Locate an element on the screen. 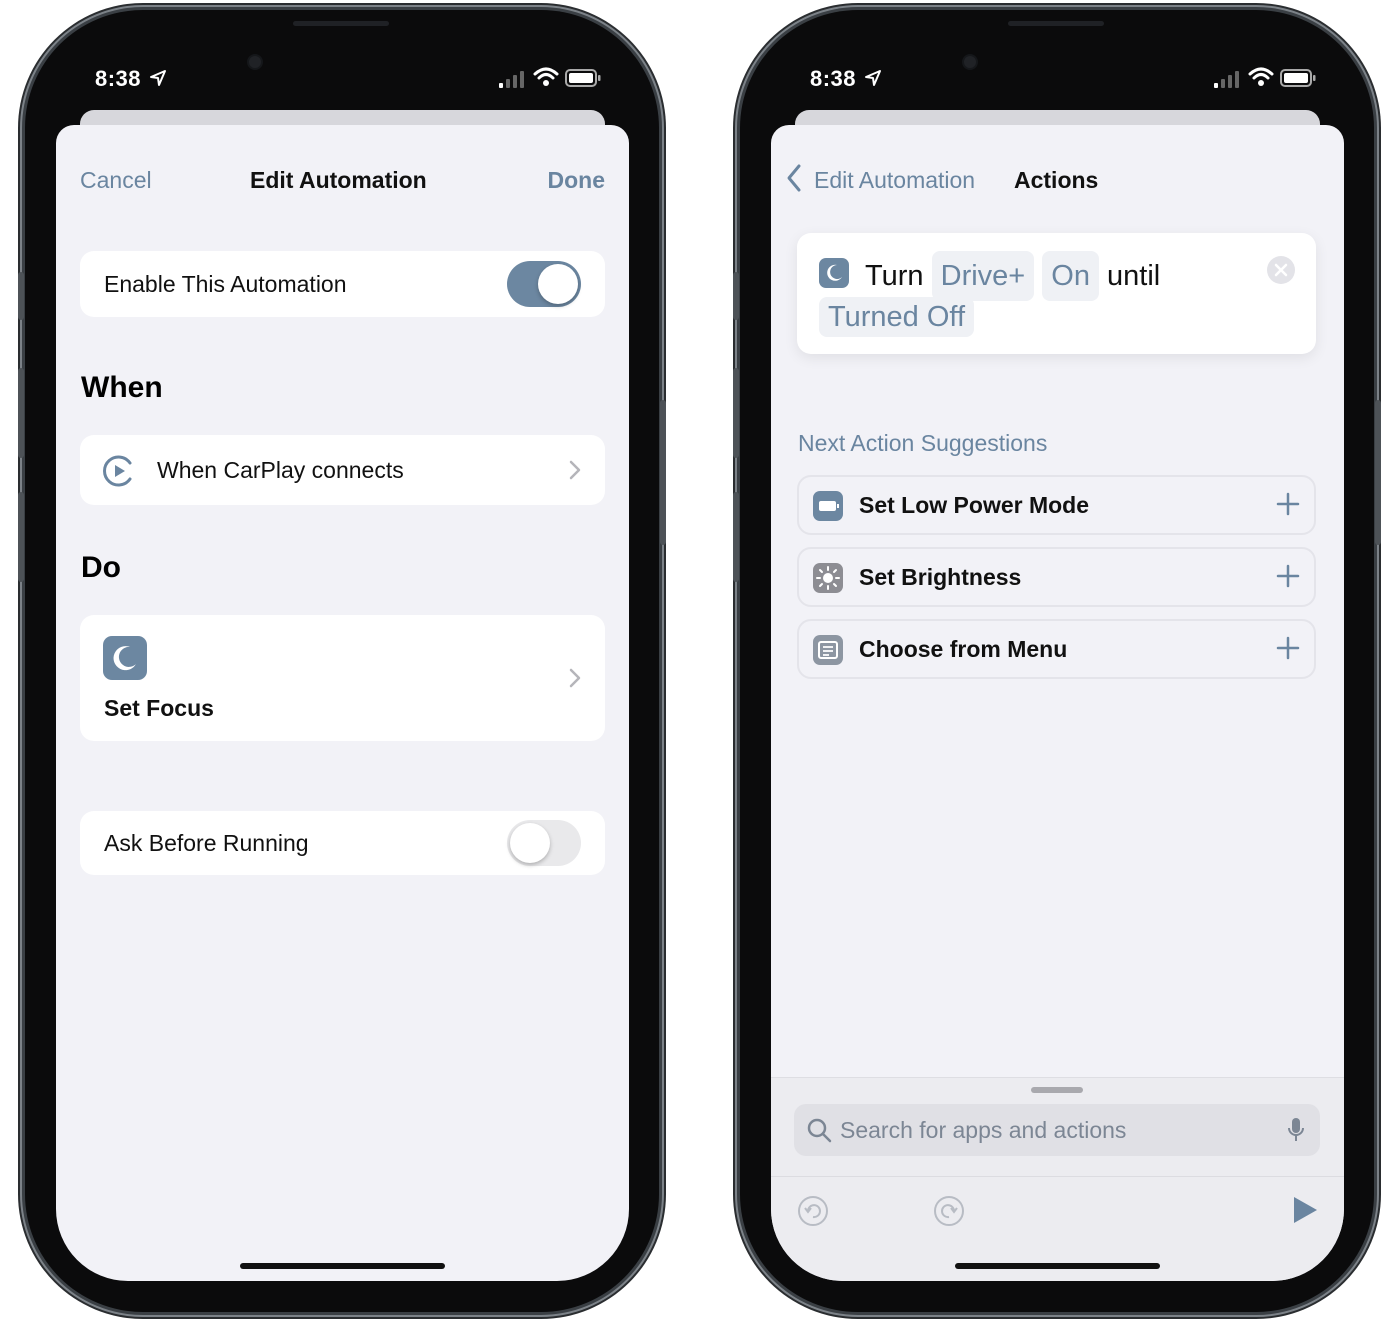  suggestion-set-brightness: Set Brightness is located at coordinates (1056, 577).